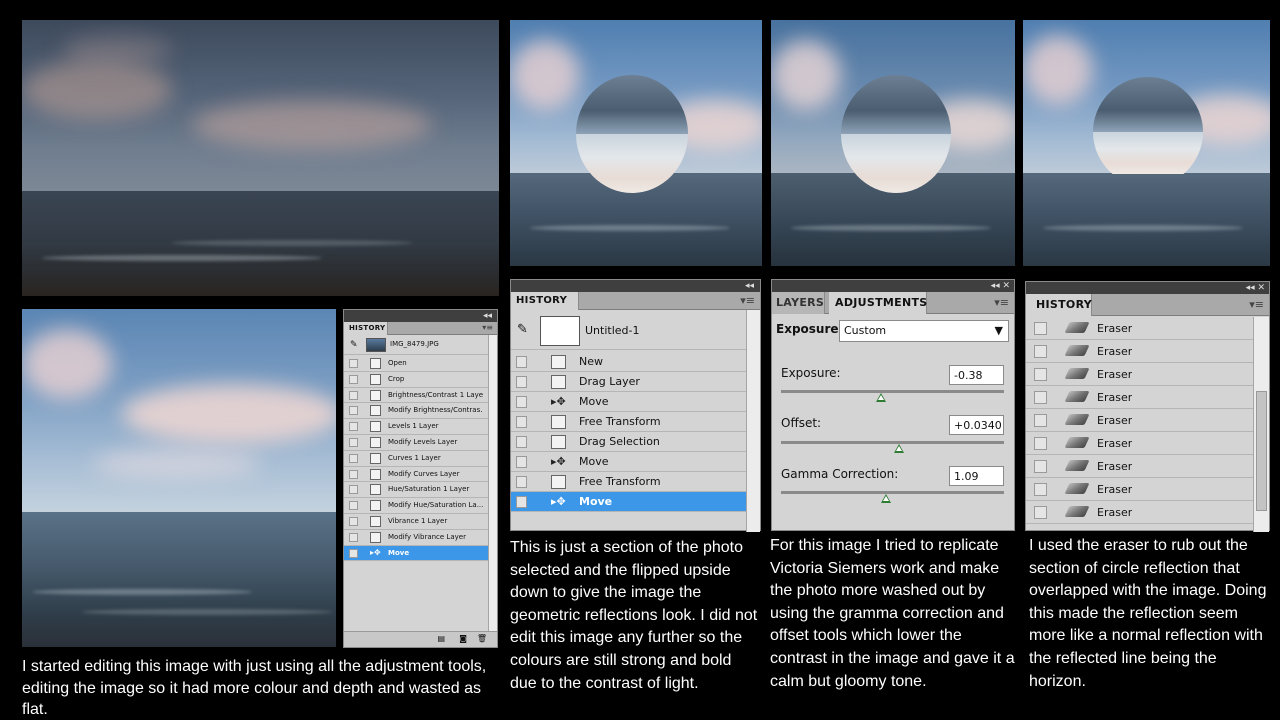 The width and height of the screenshot is (1280, 720). What do you see at coordinates (798, 303) in the screenshot?
I see `tab-layers: LAYERS` at bounding box center [798, 303].